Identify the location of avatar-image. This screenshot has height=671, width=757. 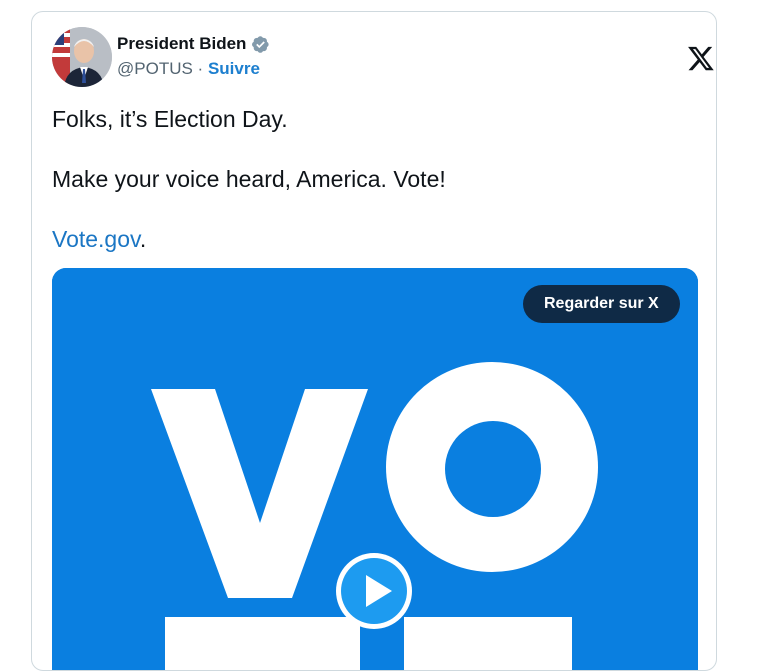
(82, 57).